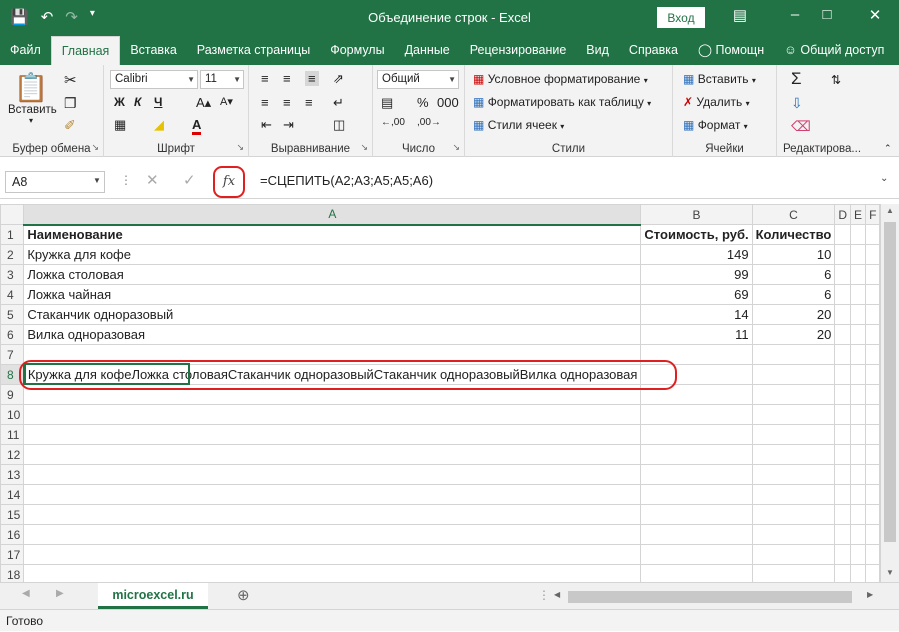  I want to click on row-header: 5, so click(12, 315).